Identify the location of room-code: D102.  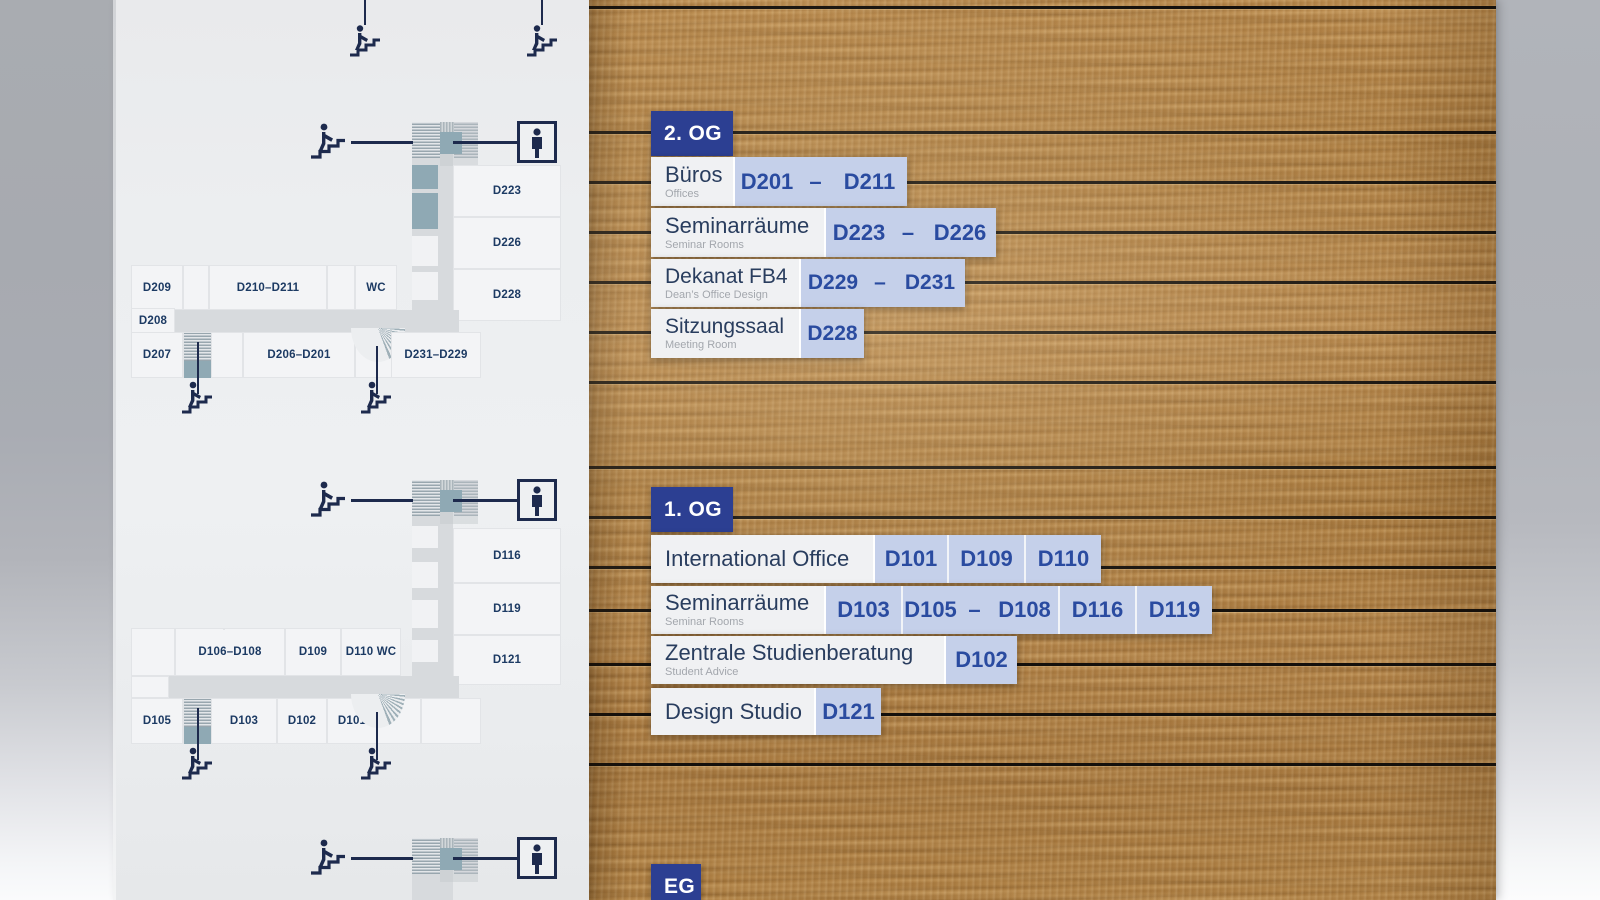
(980, 660).